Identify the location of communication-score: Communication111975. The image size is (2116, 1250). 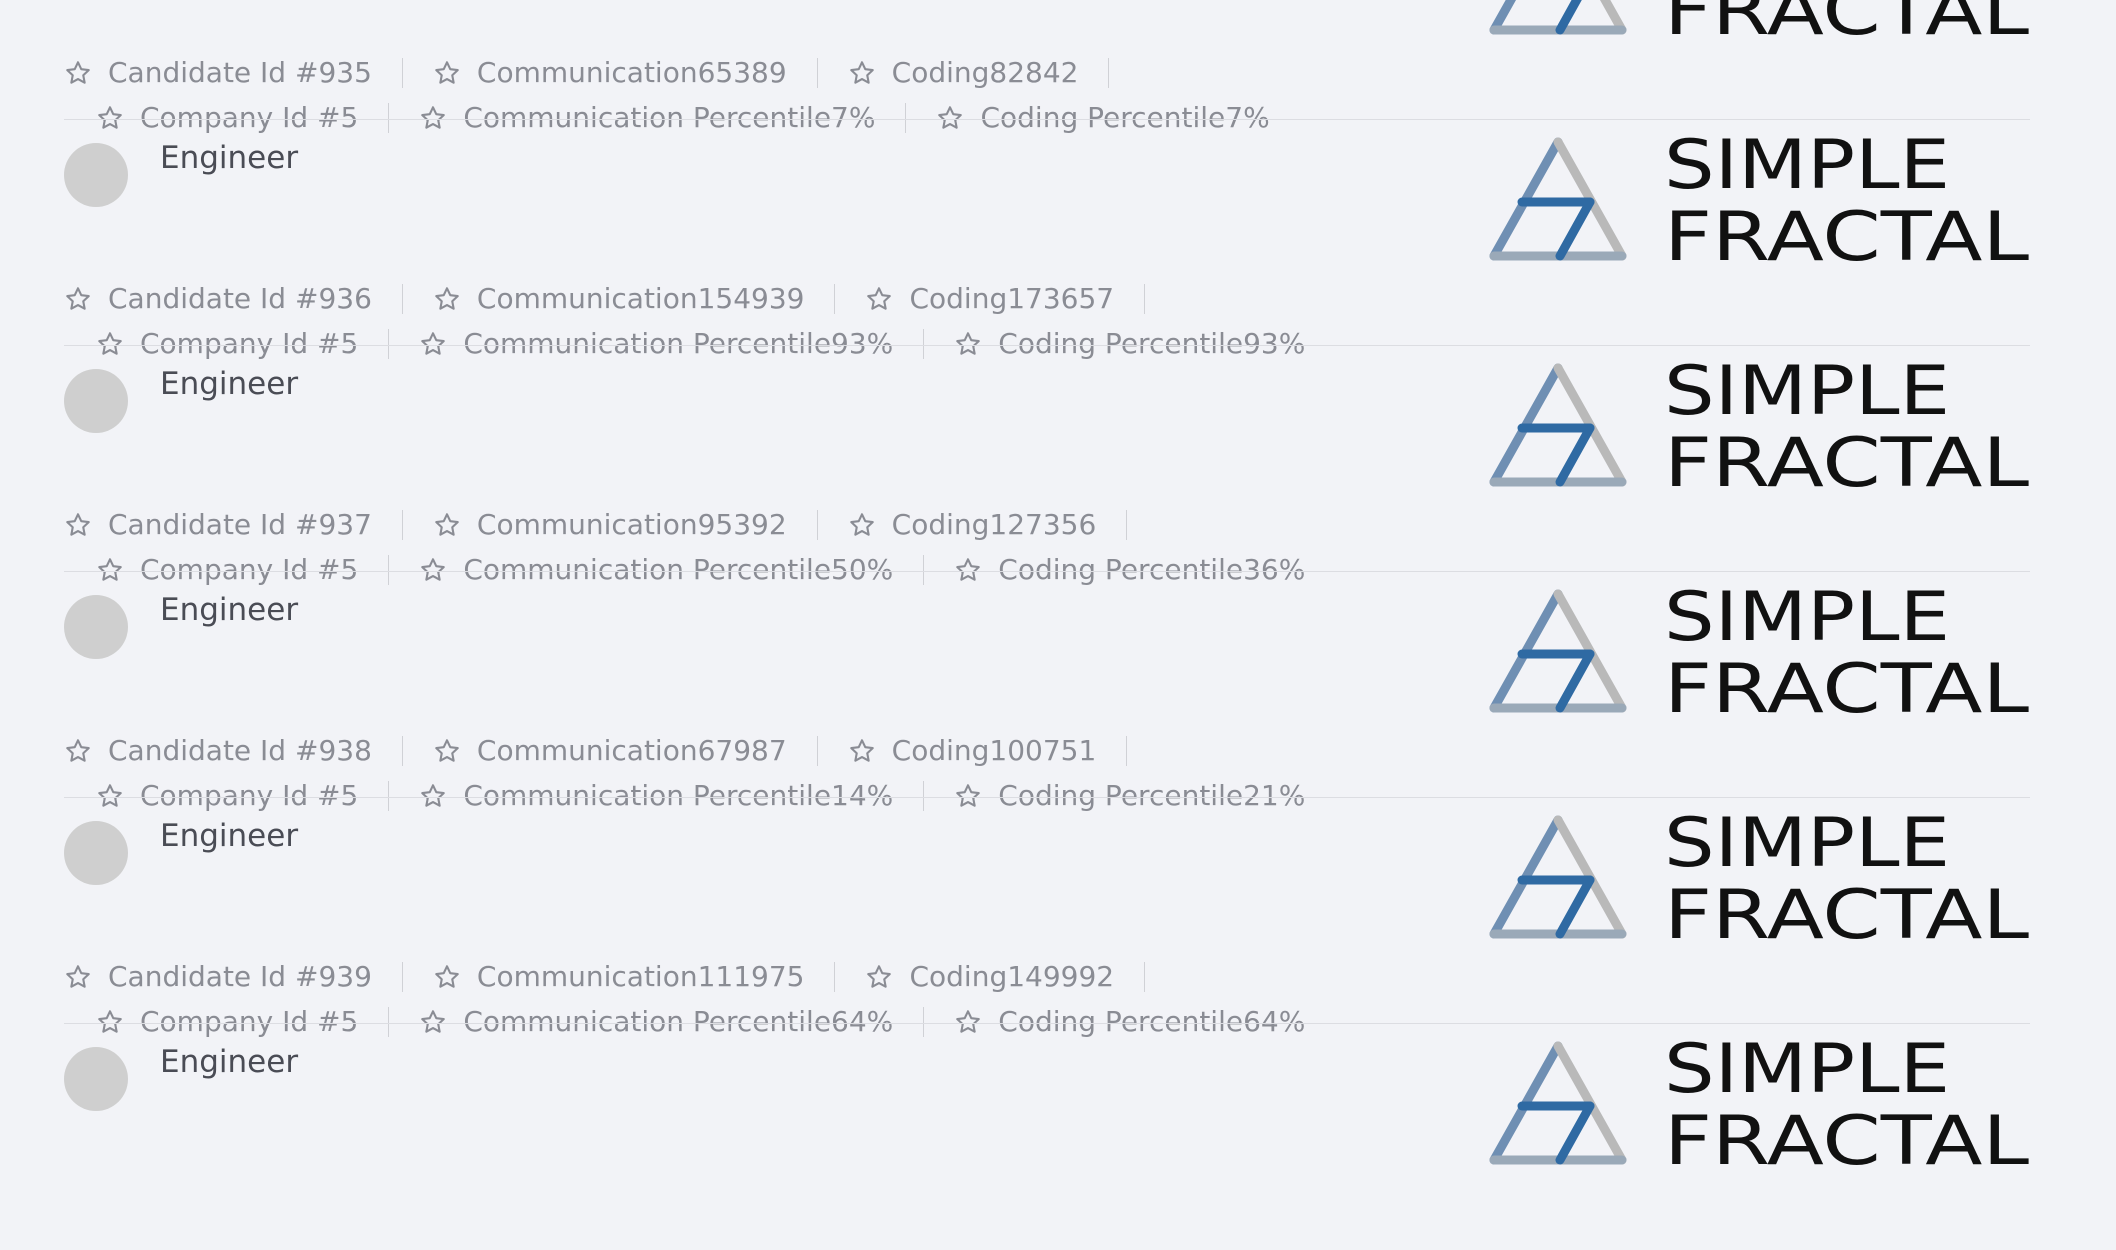
(619, 976).